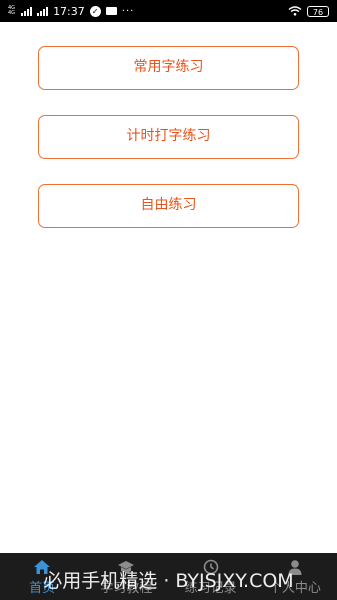  I want to click on nav-label-history: 练习记录, so click(210, 588).